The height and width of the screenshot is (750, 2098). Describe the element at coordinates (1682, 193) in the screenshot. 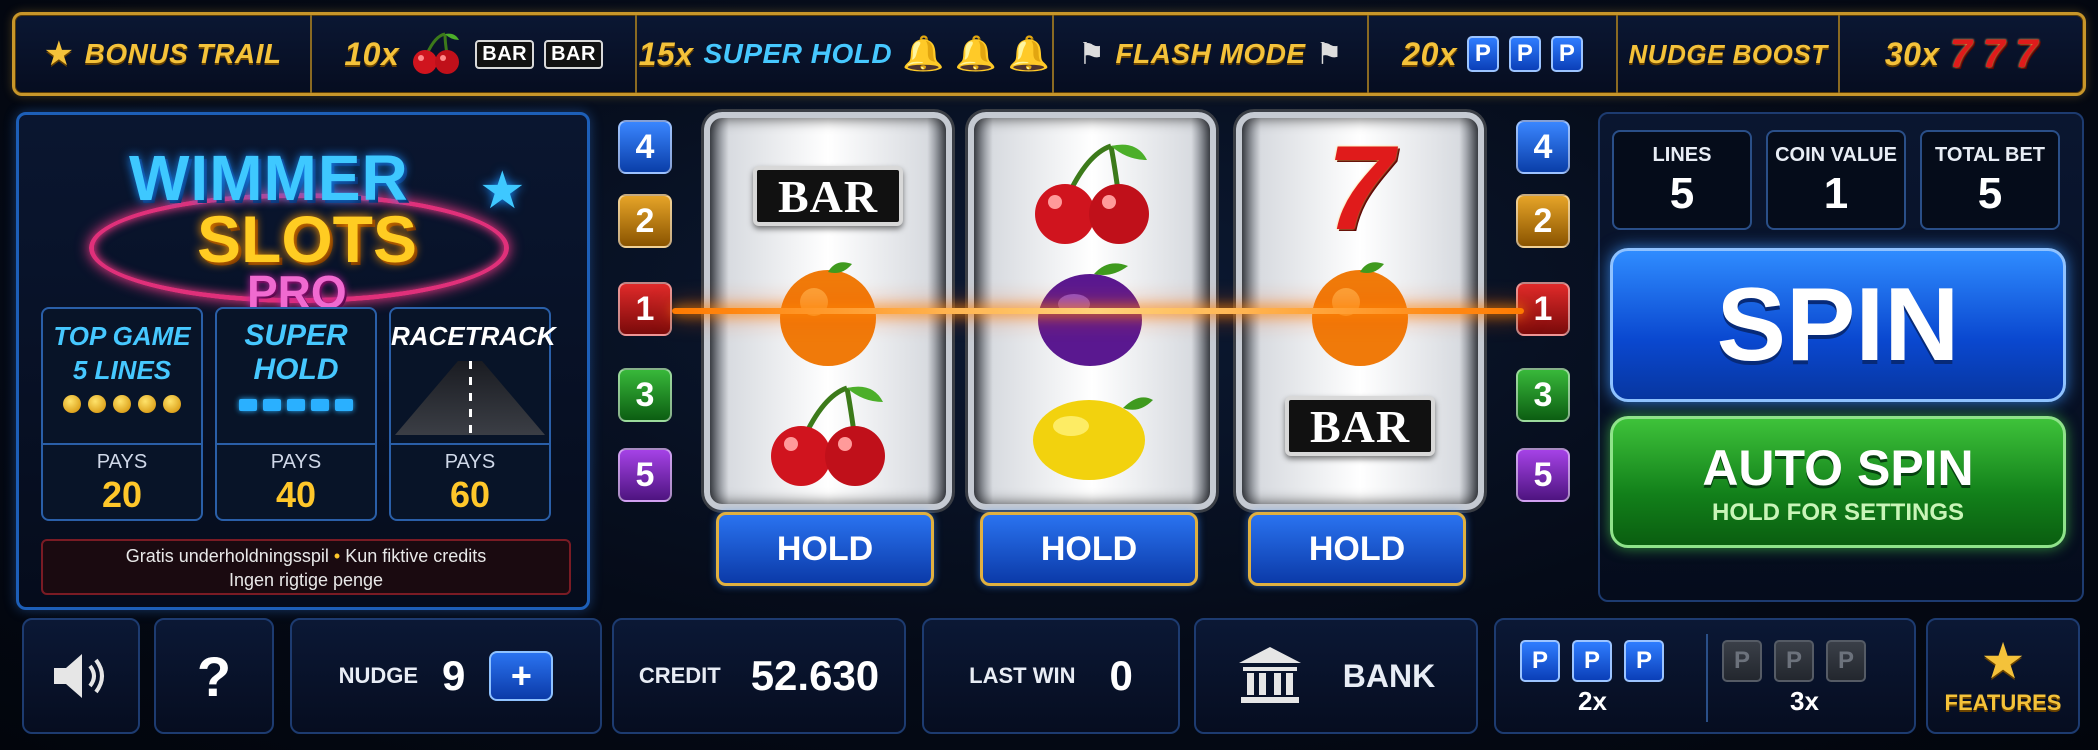

I see `lines-value: 5` at that location.